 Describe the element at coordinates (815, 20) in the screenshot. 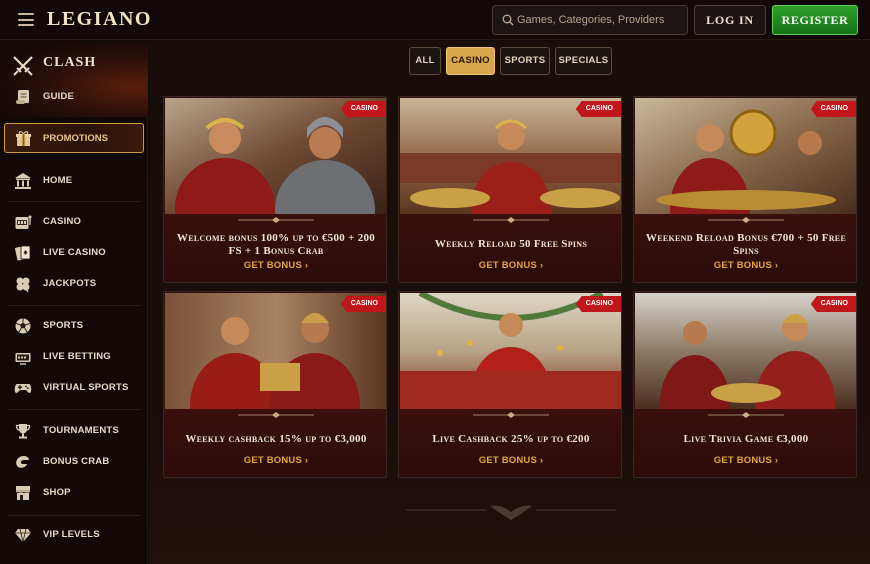

I see `register-button: REGISTER` at that location.